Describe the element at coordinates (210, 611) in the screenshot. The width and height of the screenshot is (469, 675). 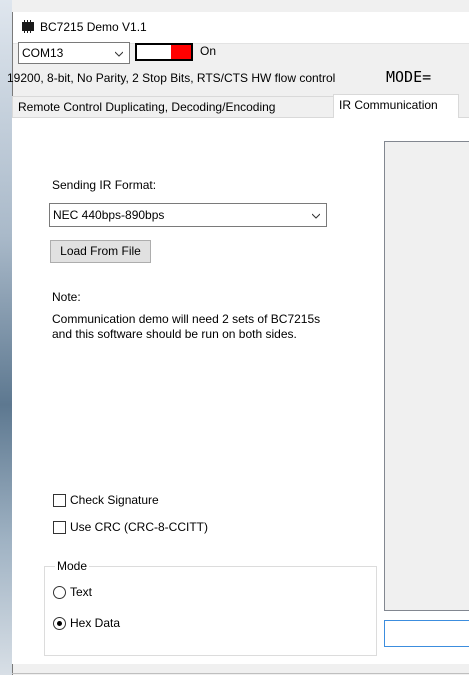
I see `mode-group` at that location.